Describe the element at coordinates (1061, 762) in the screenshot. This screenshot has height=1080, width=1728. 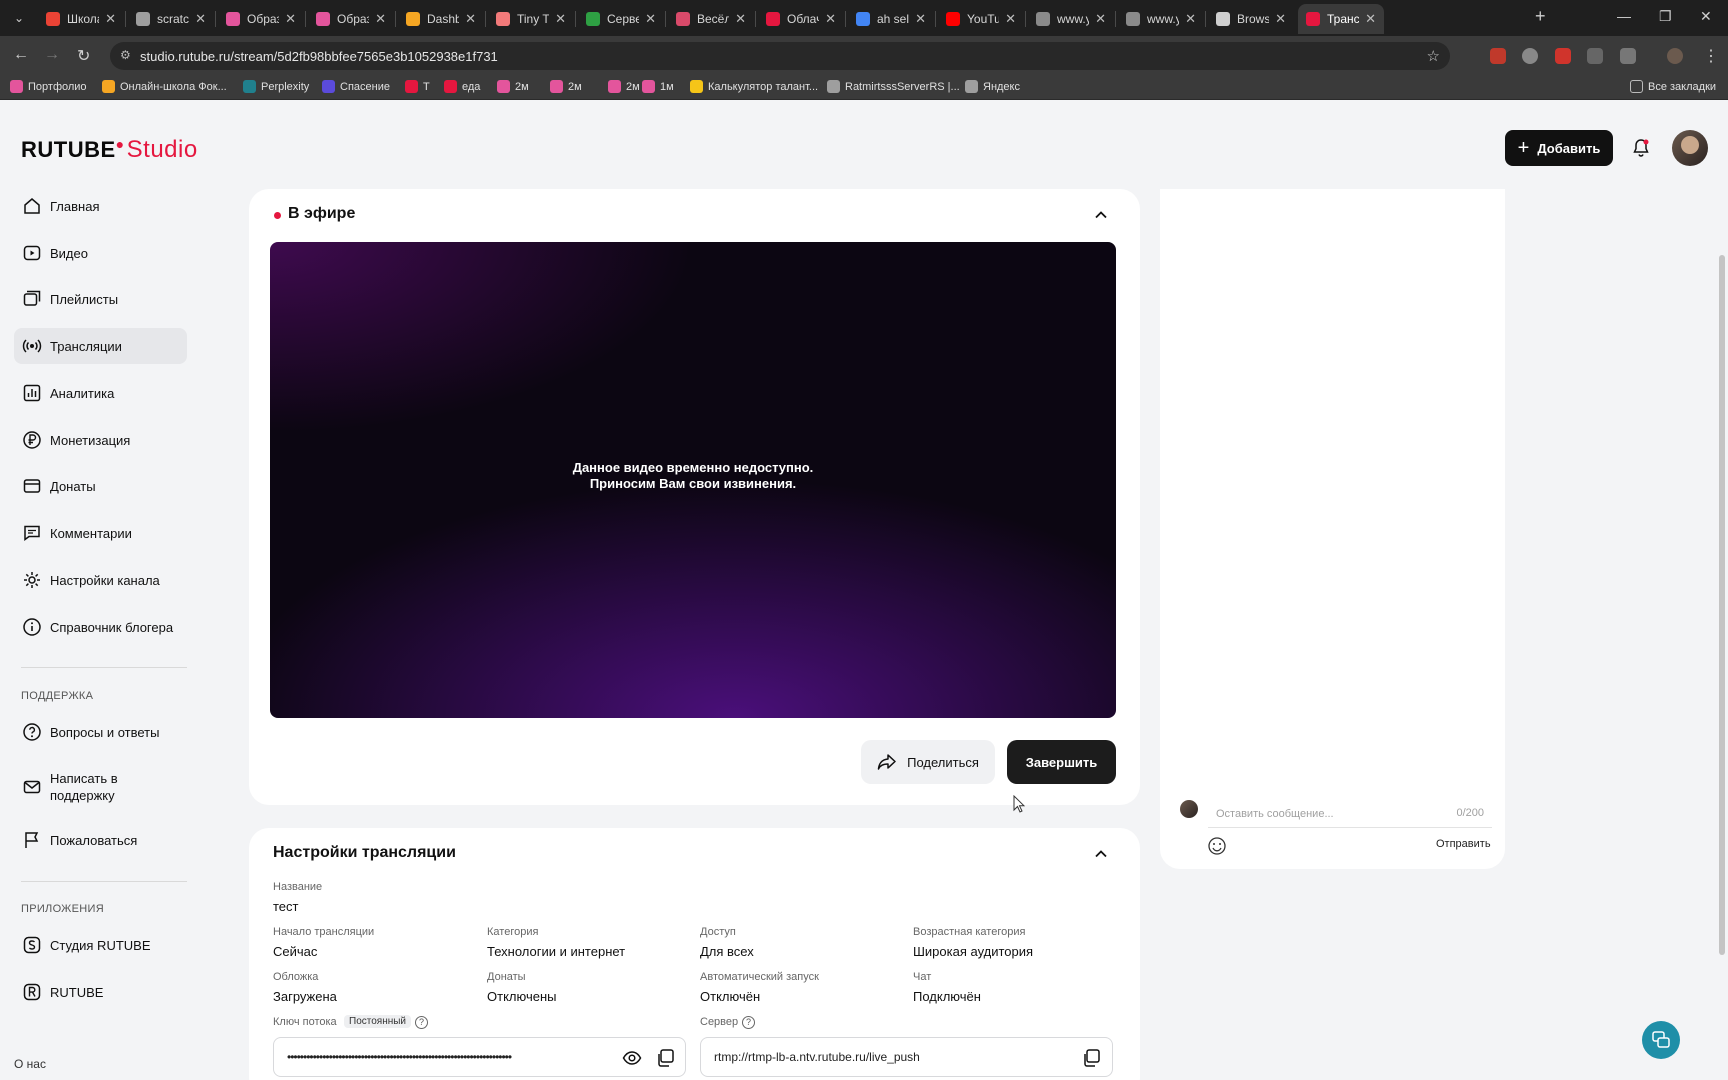
I see `finish-stream-button: Завершить` at that location.